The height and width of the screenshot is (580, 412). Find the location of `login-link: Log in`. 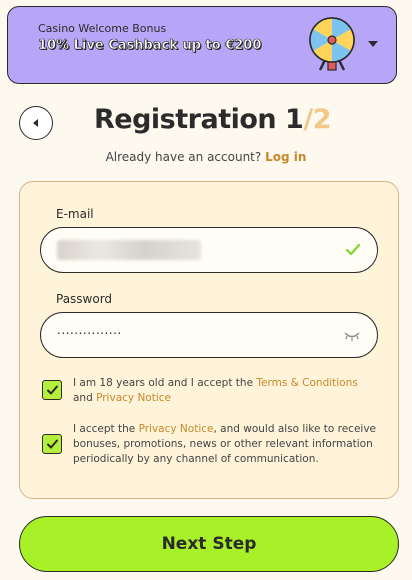

login-link: Log in is located at coordinates (285, 157).